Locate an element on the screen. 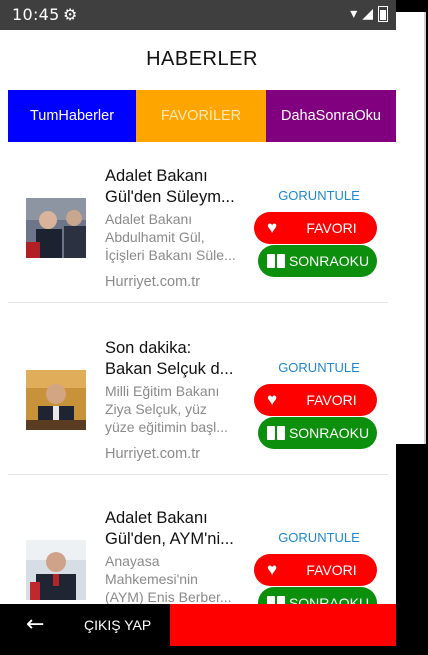 This screenshot has height=655, width=428. status-icons: ▾ ◢ is located at coordinates (369, 14).